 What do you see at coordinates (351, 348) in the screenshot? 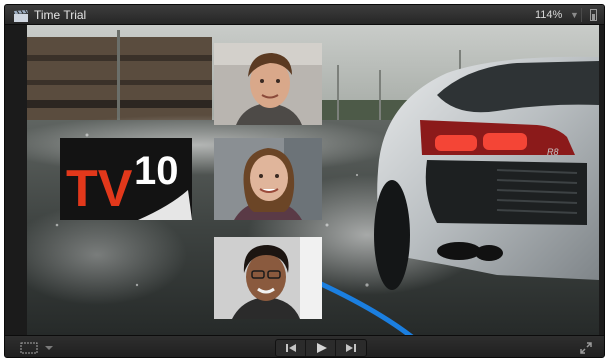
I see `skip-forward-icon` at bounding box center [351, 348].